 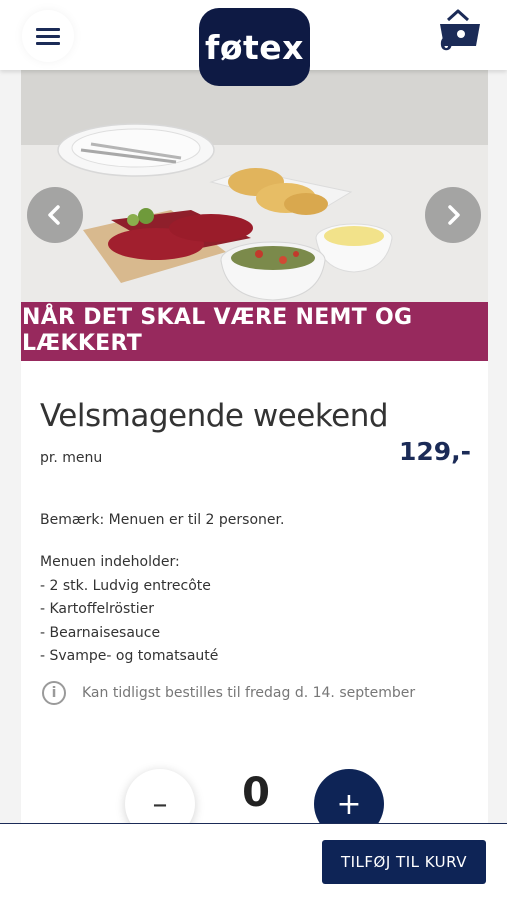 I want to click on logo-text: føtex, so click(x=254, y=47).